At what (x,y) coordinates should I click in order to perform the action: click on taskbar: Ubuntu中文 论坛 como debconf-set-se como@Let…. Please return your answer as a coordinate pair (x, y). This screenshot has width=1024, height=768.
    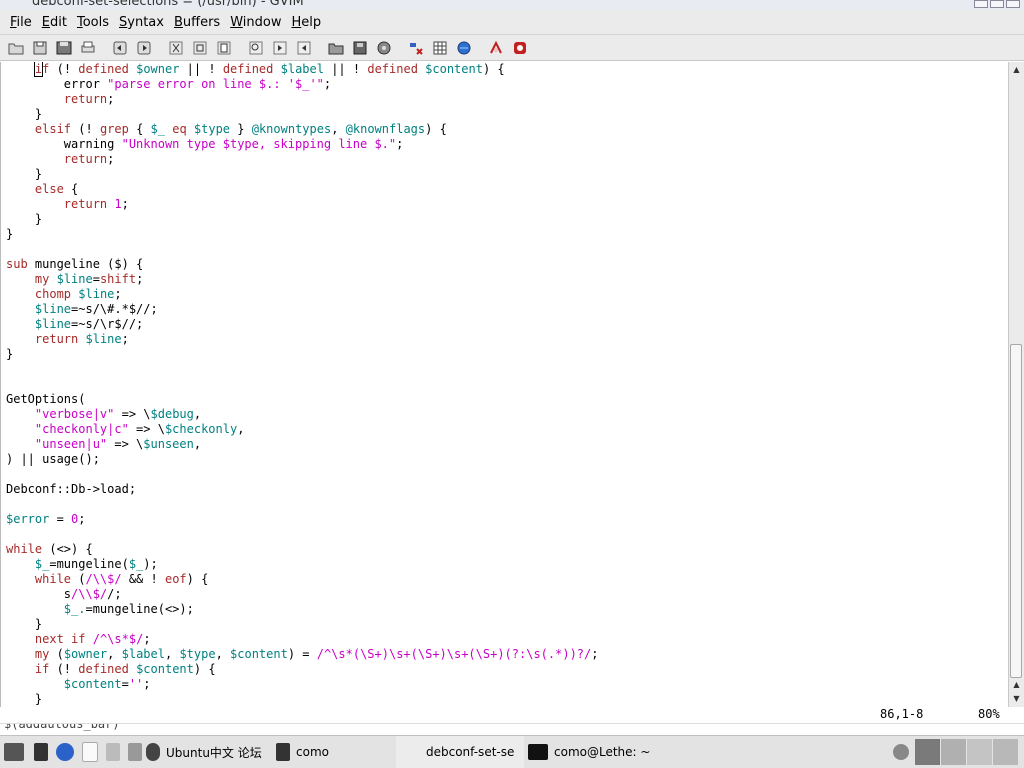
    Looking at the image, I should click on (512, 751).